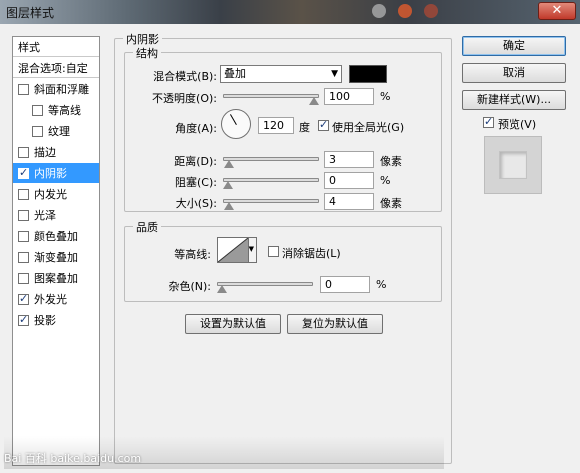 The width and height of the screenshot is (580, 473). What do you see at coordinates (304, 127) in the screenshot?
I see `angle-unit: 度` at bounding box center [304, 127].